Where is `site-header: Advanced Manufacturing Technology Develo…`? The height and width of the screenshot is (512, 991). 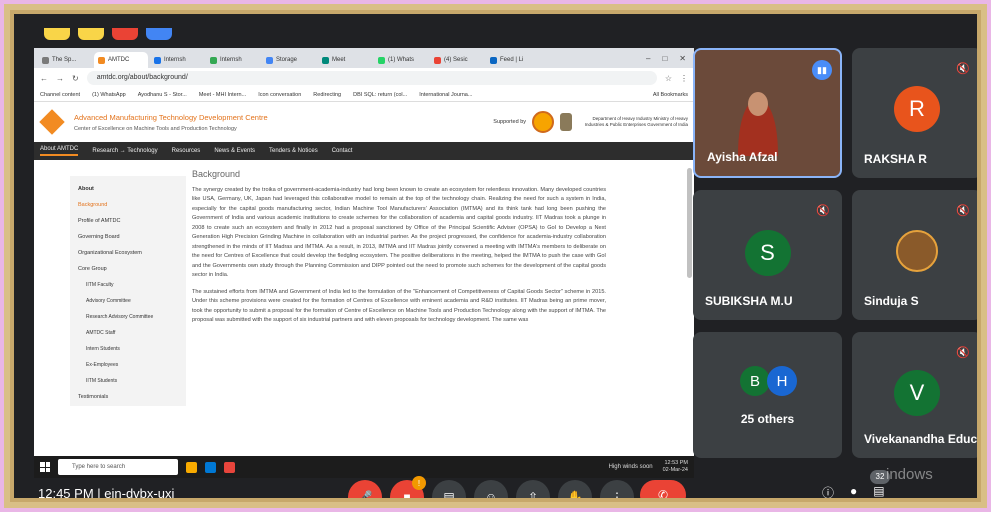
site-header: Advanced Manufacturing Technology Develo… is located at coordinates (364, 122).